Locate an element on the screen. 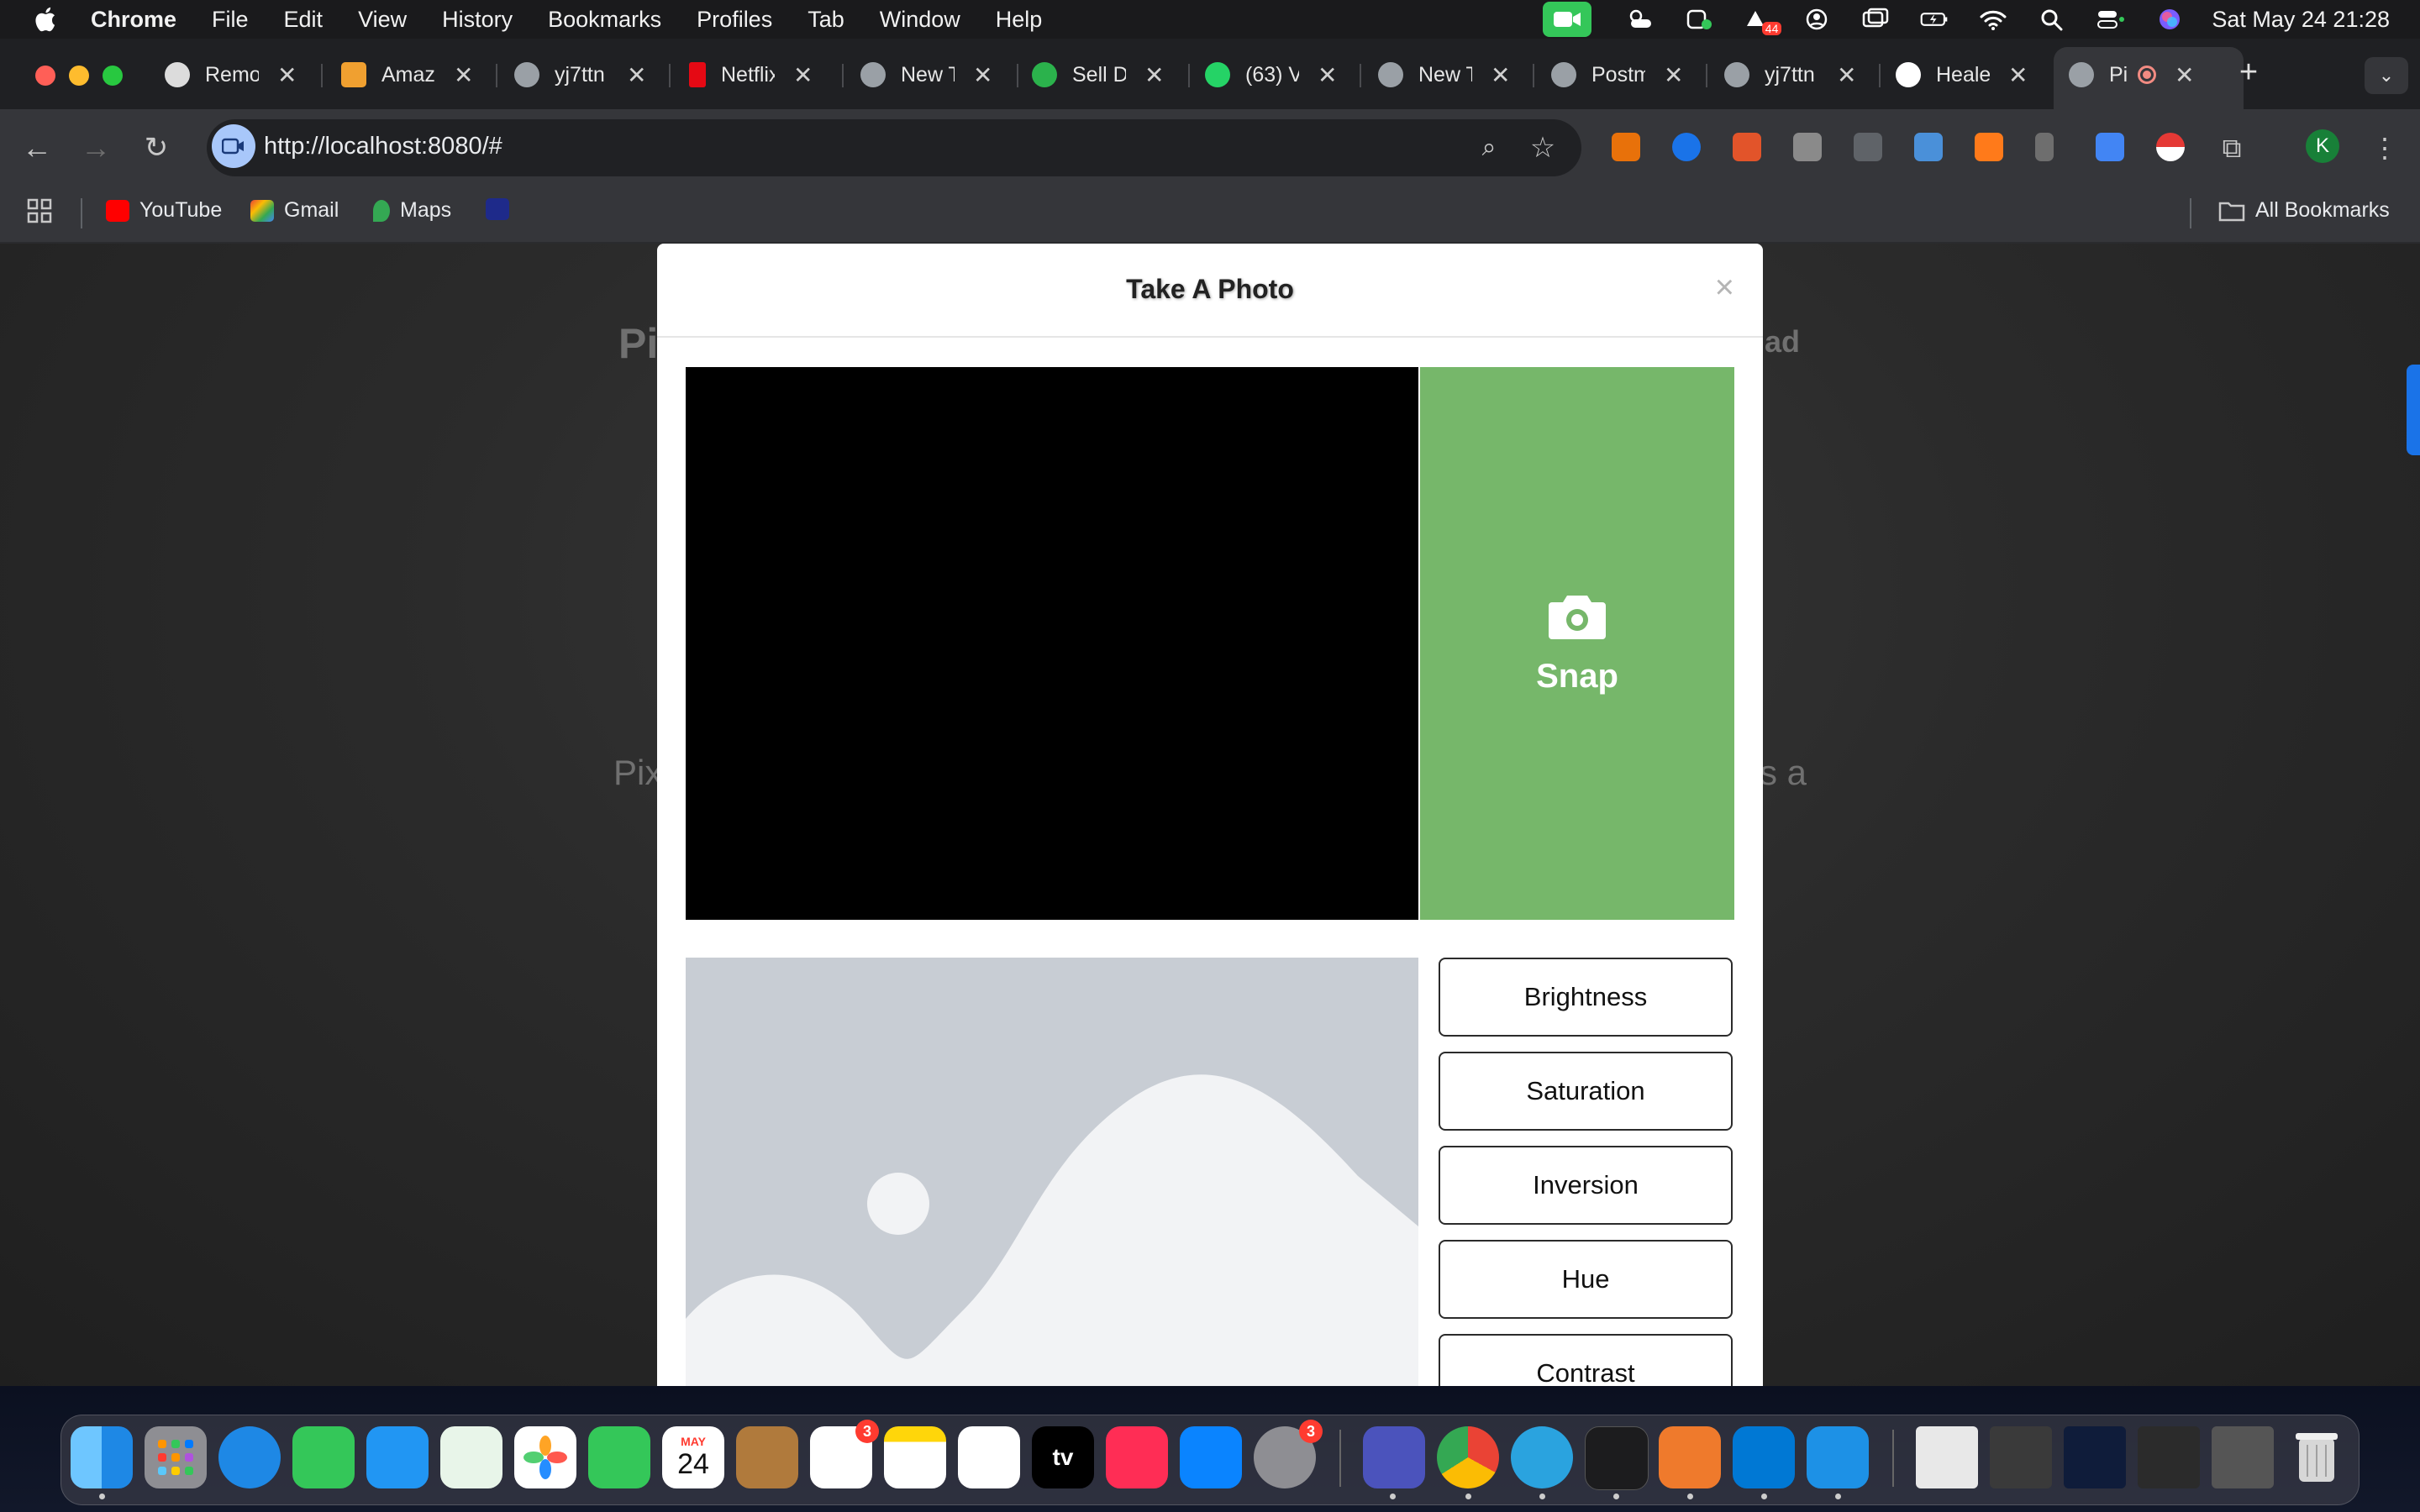 The width and height of the screenshot is (2420, 1512). url-text: http://localhost:8080/# is located at coordinates (383, 146).